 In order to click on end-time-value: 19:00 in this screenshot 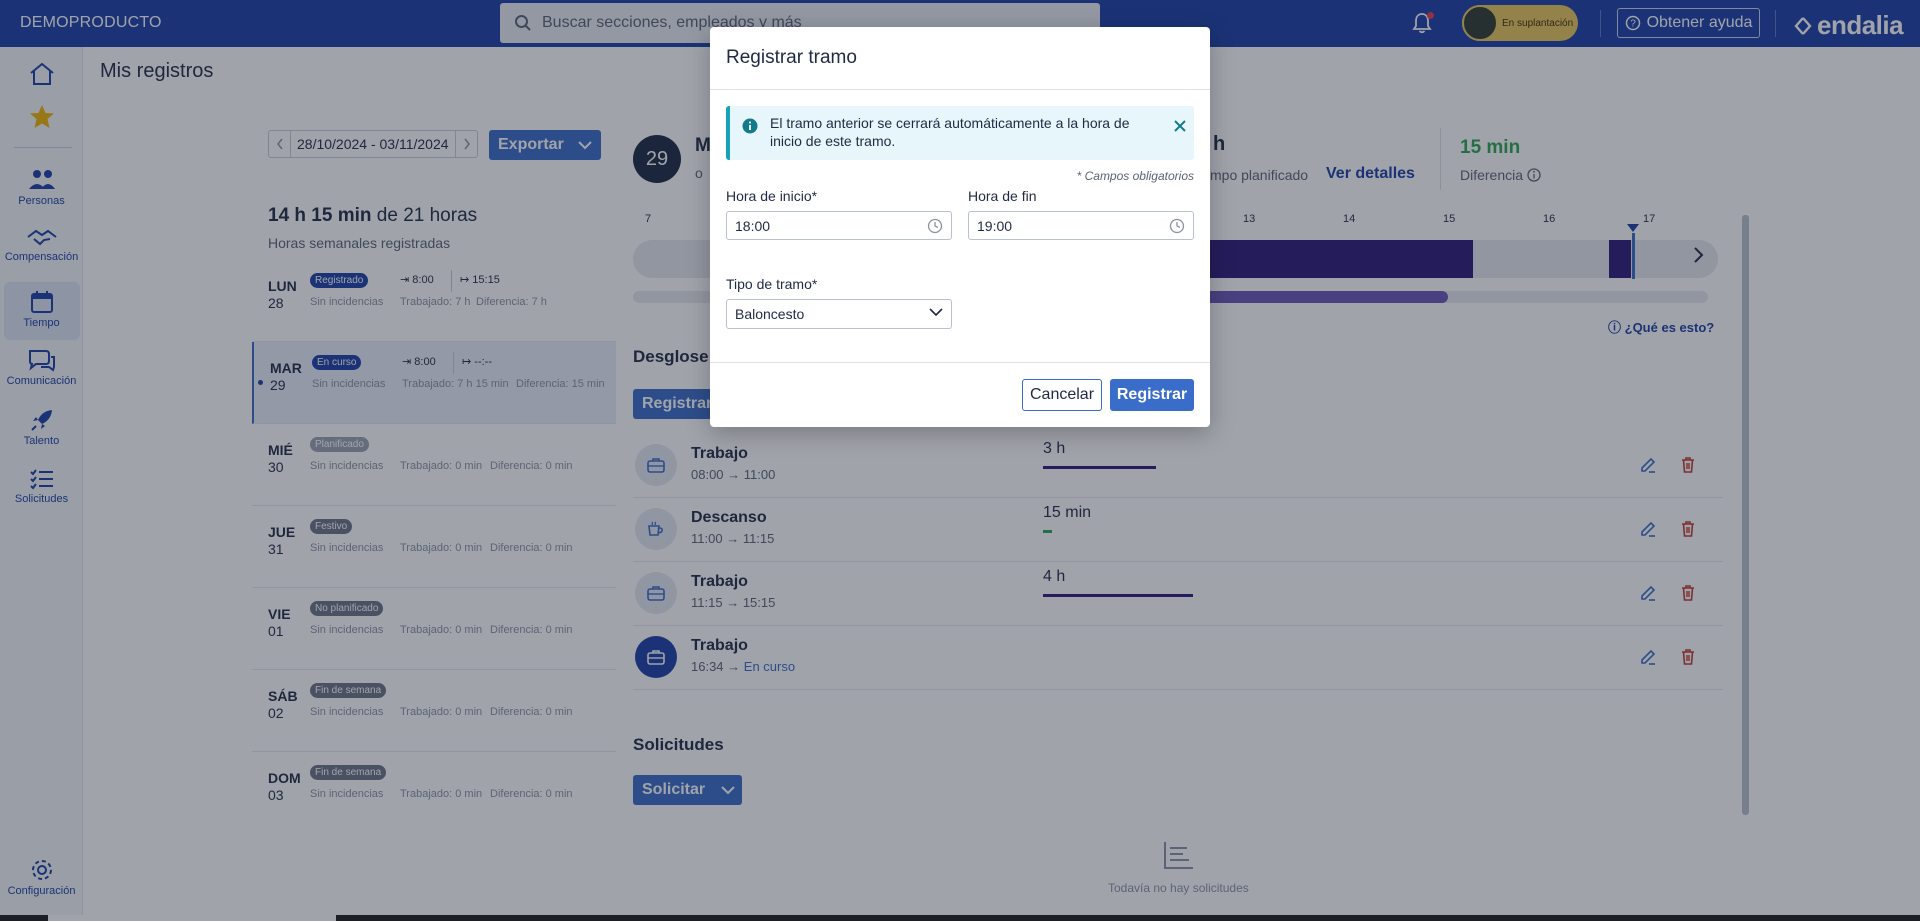, I will do `click(995, 225)`.